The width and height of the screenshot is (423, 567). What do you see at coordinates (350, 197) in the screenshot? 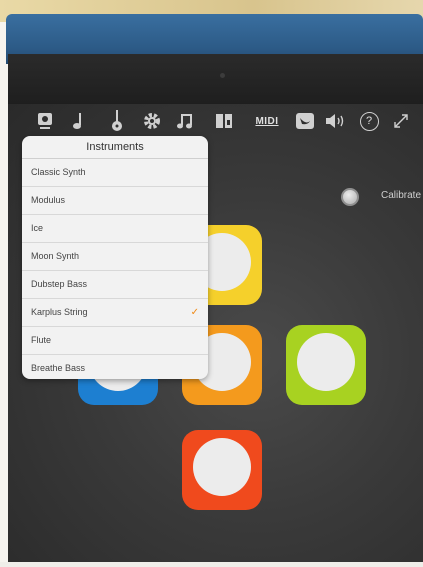
I see `calibrate-button` at bounding box center [350, 197].